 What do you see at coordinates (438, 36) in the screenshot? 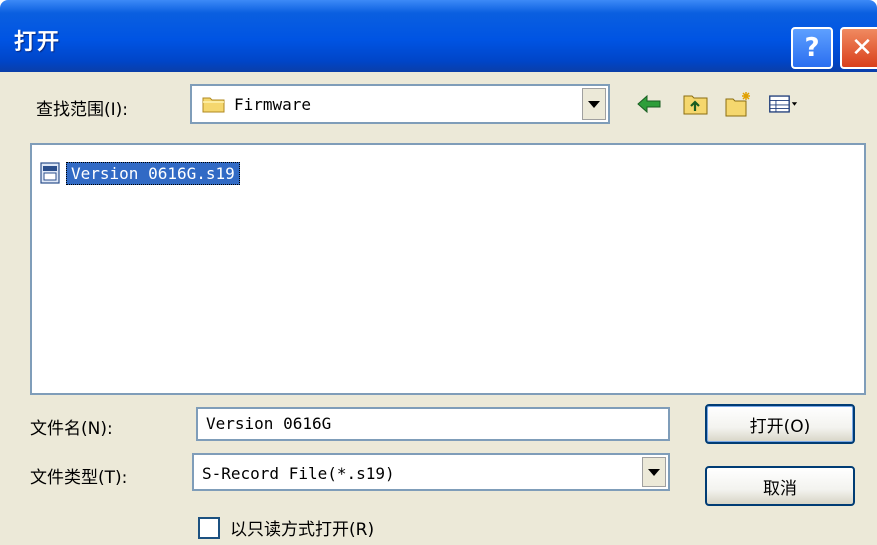
I see `title-bar: 打开 ? ✕` at bounding box center [438, 36].